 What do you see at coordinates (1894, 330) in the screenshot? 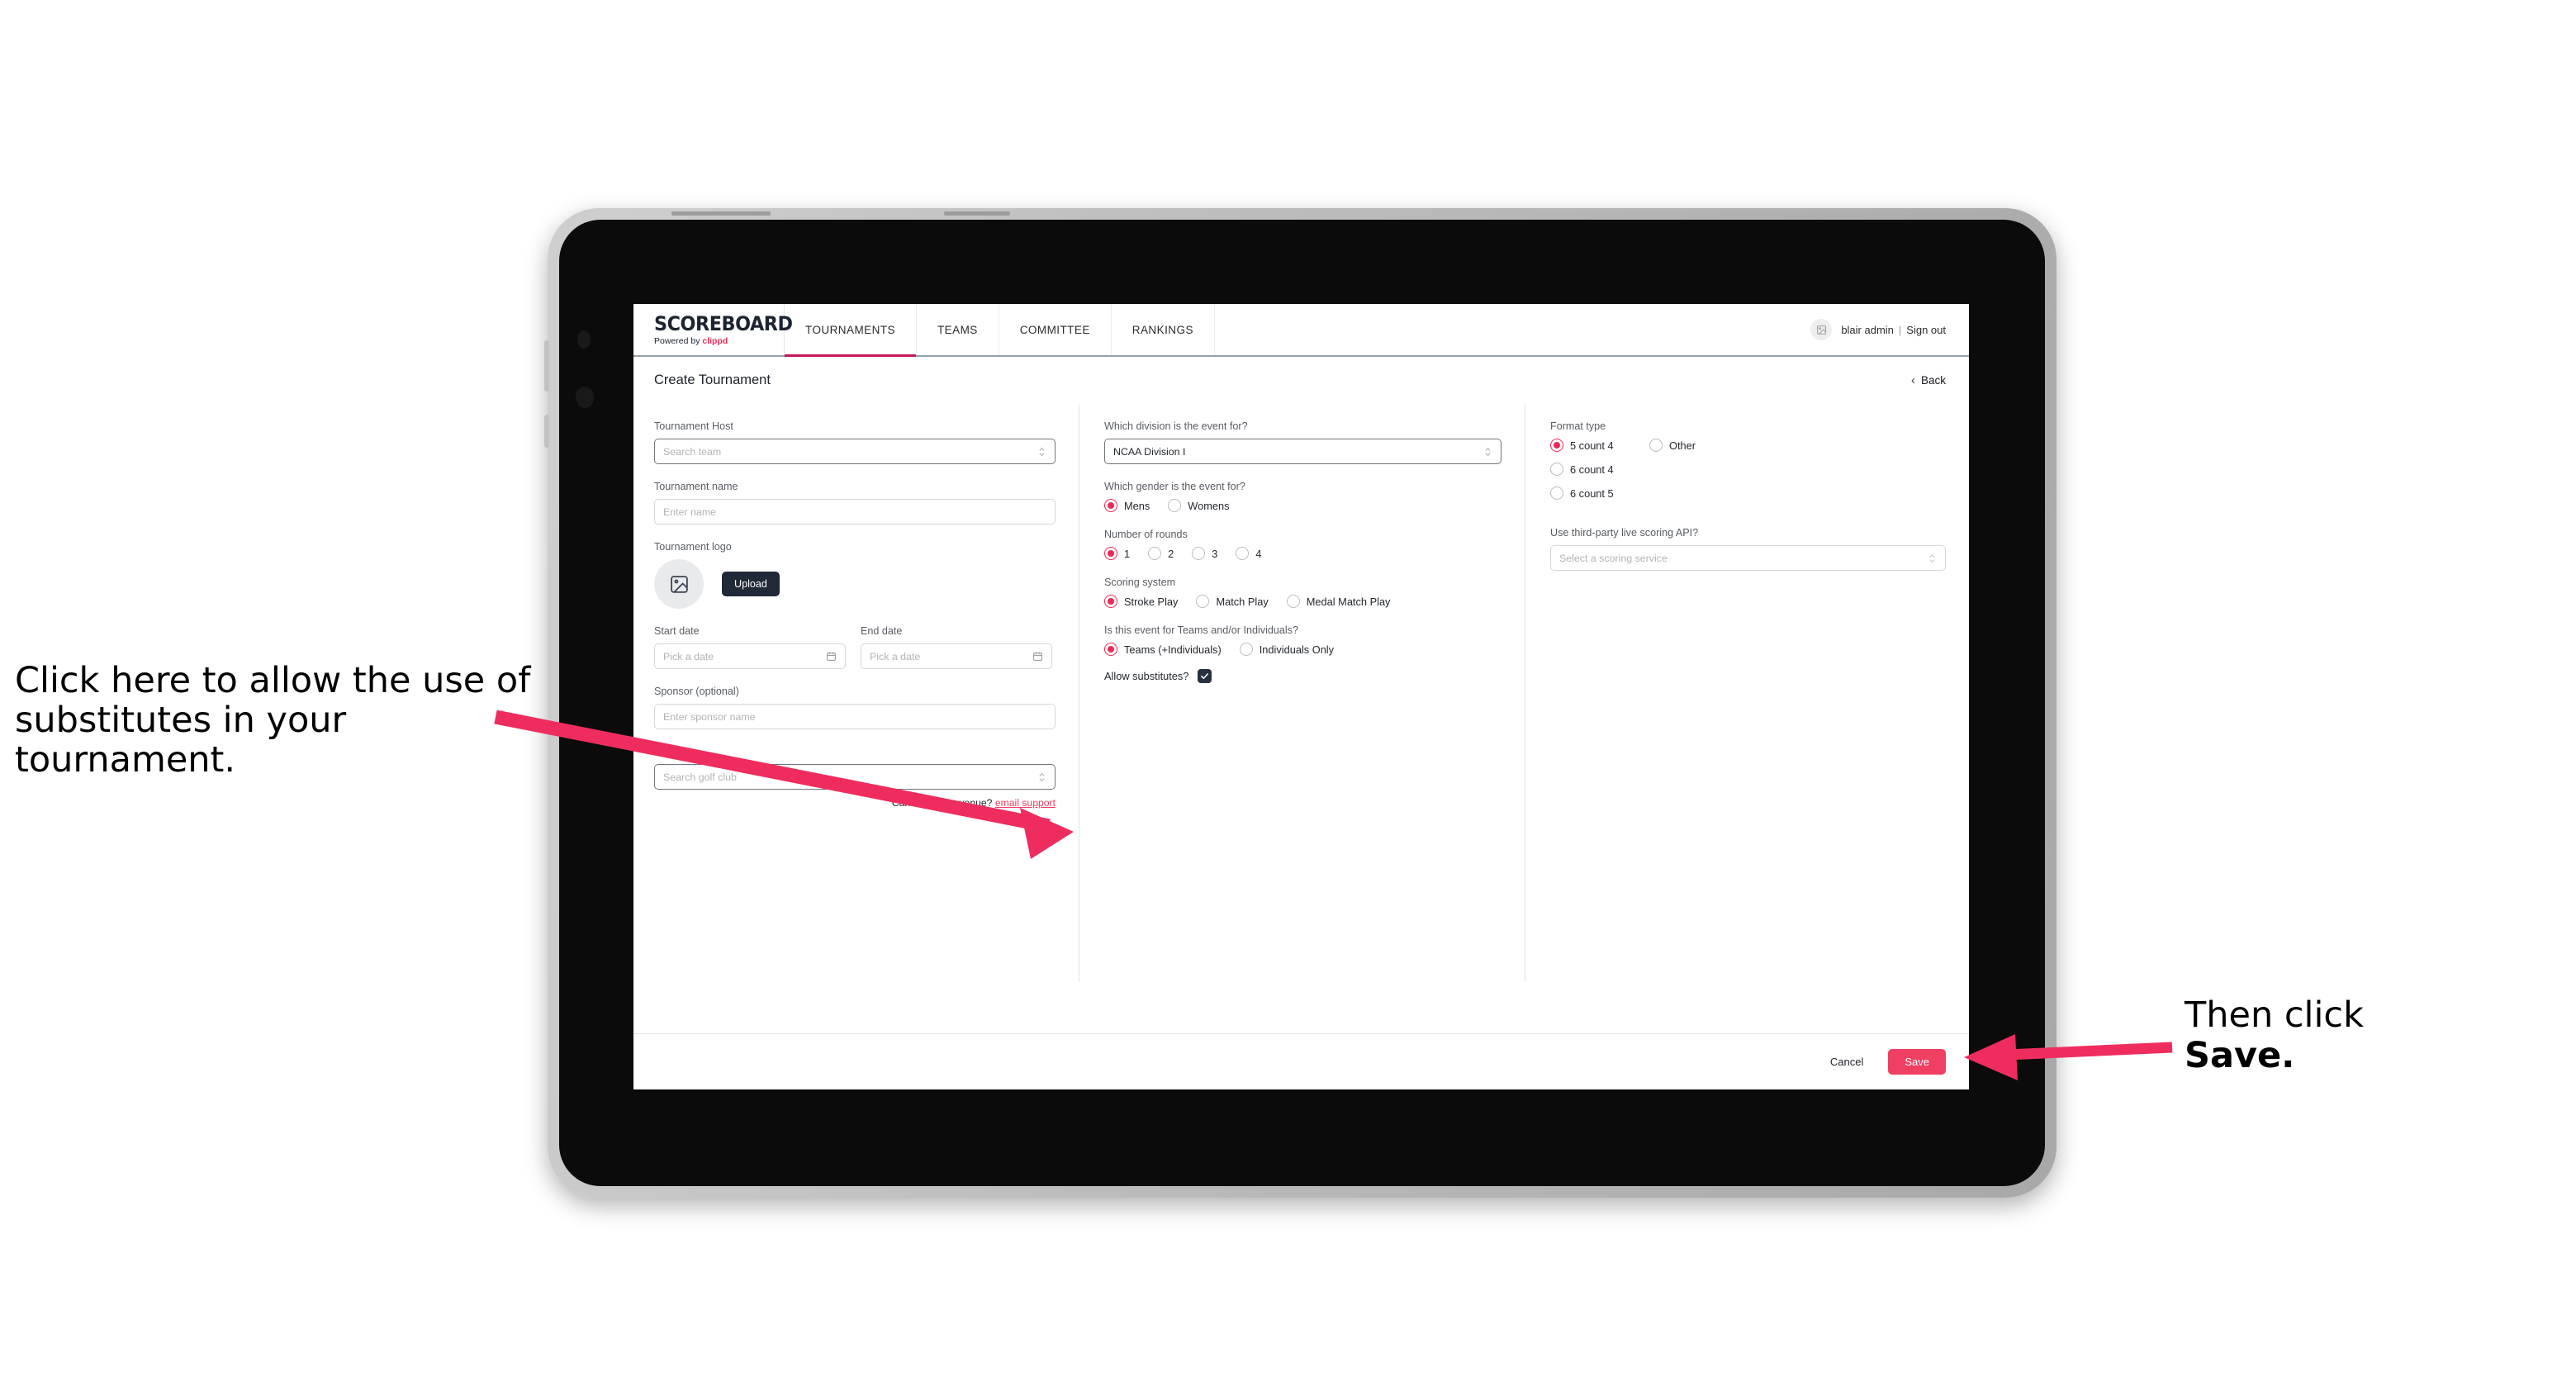
I see `user-info: blair admin | Sign out` at bounding box center [1894, 330].